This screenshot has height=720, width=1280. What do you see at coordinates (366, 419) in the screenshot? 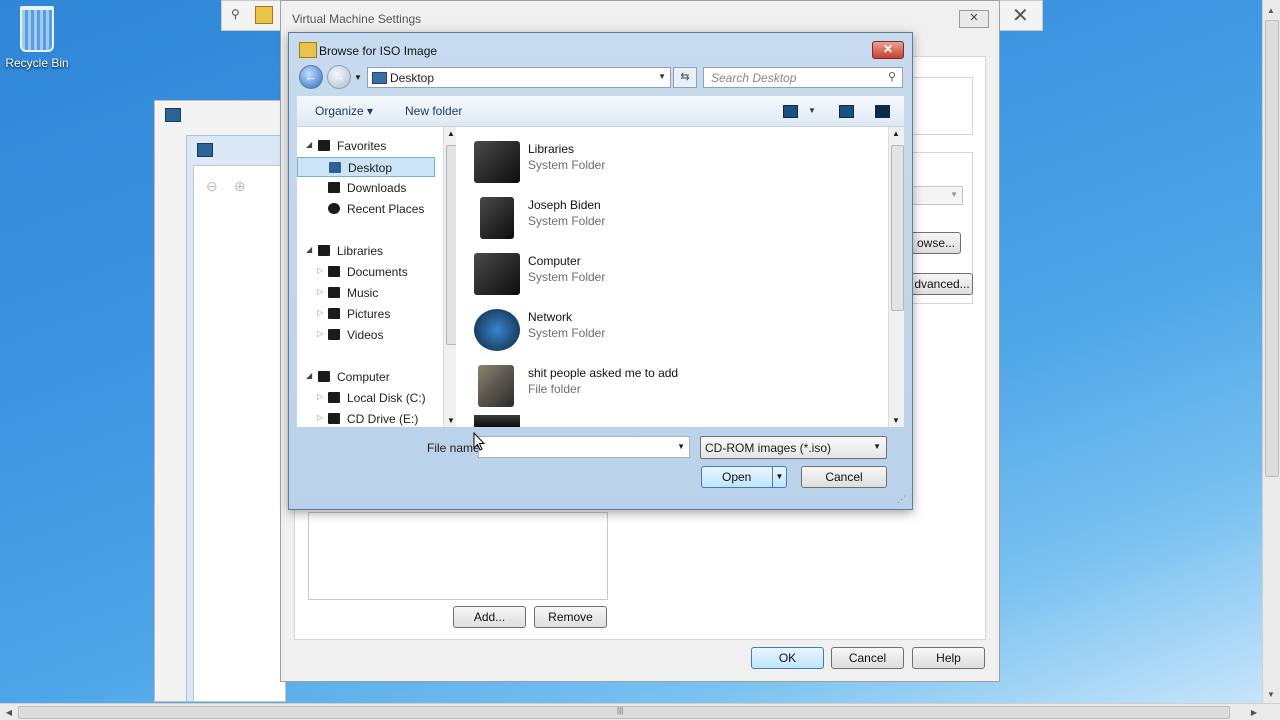
I see `nav-cd-drive: ▷ CD Drive (E:)` at bounding box center [366, 419].